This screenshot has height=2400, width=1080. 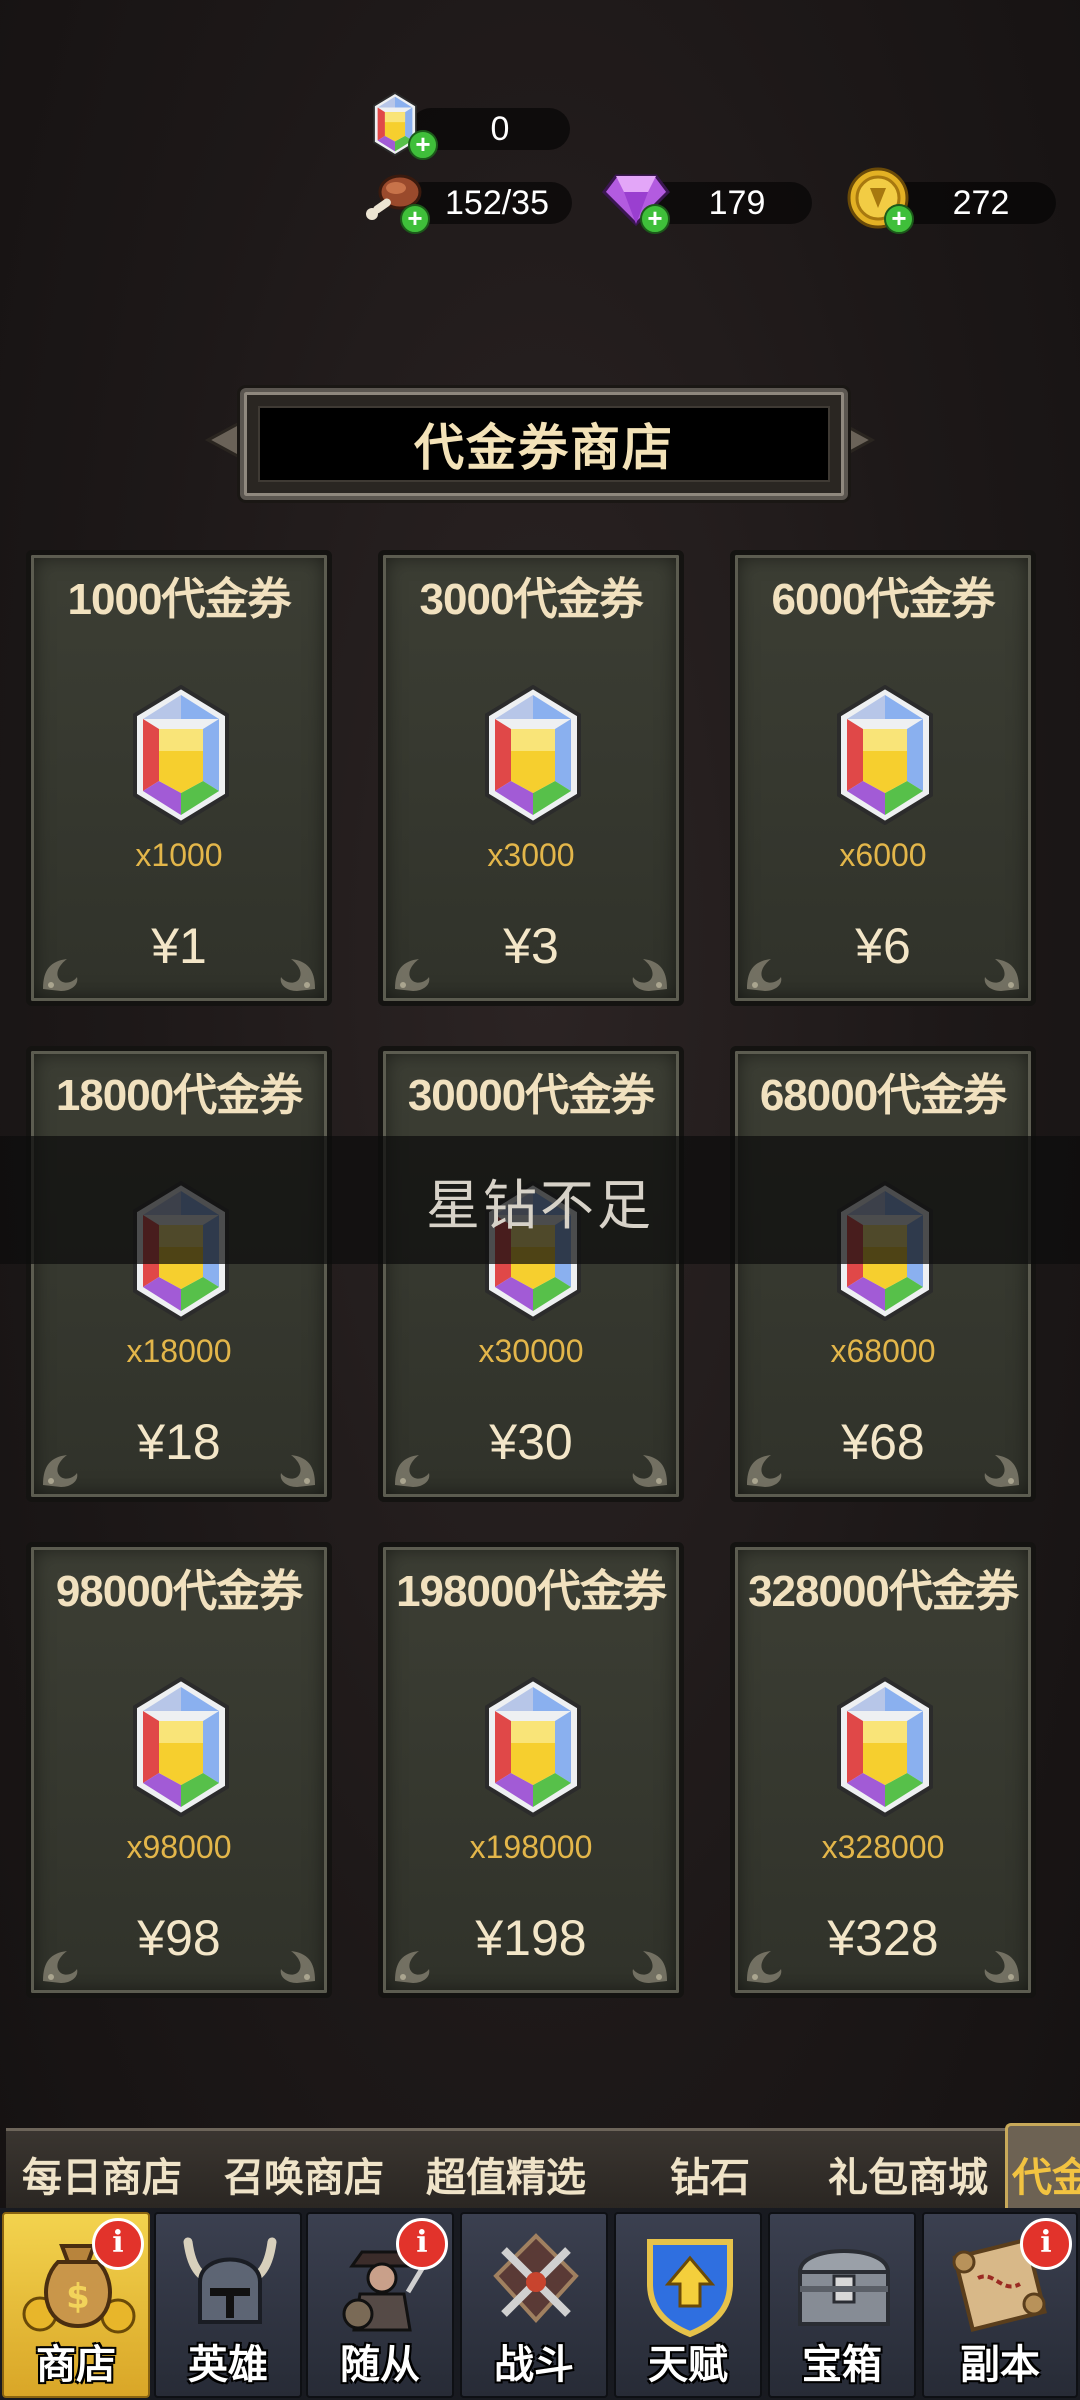 What do you see at coordinates (883, 1591) in the screenshot?
I see `card-title: 328000代金券` at bounding box center [883, 1591].